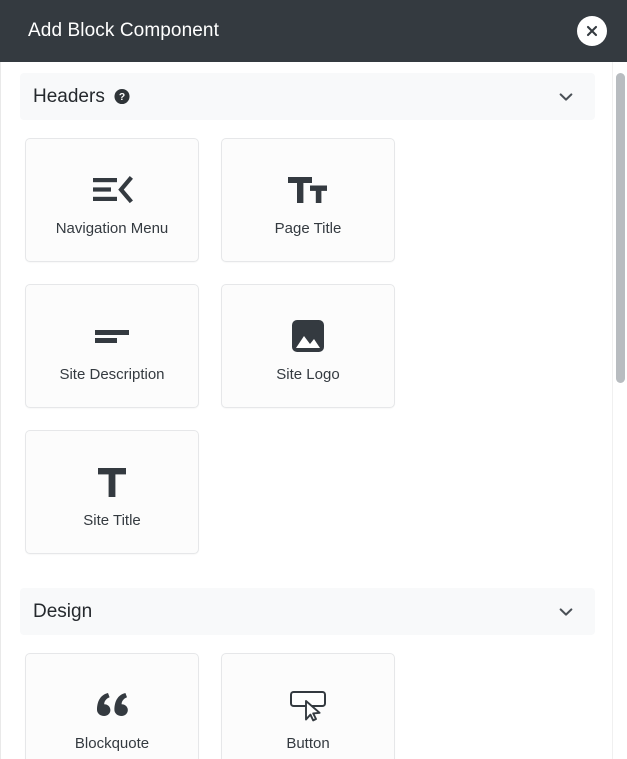 The width and height of the screenshot is (627, 759). What do you see at coordinates (308, 743) in the screenshot?
I see `component-label: Button` at bounding box center [308, 743].